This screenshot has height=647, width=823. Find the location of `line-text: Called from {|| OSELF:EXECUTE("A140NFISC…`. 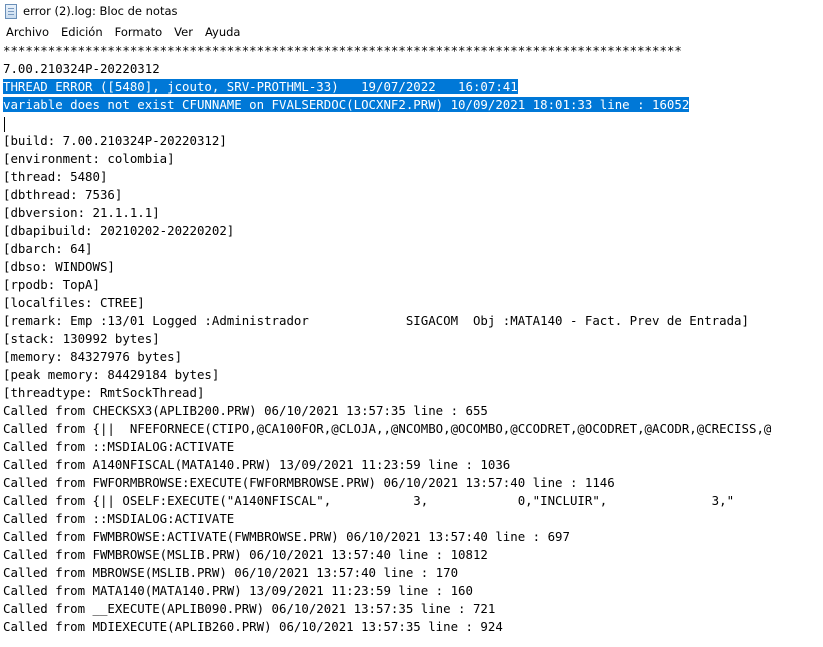

line-text: Called from {|| OSELF:EXECUTE("A140NFISC… is located at coordinates (369, 500).